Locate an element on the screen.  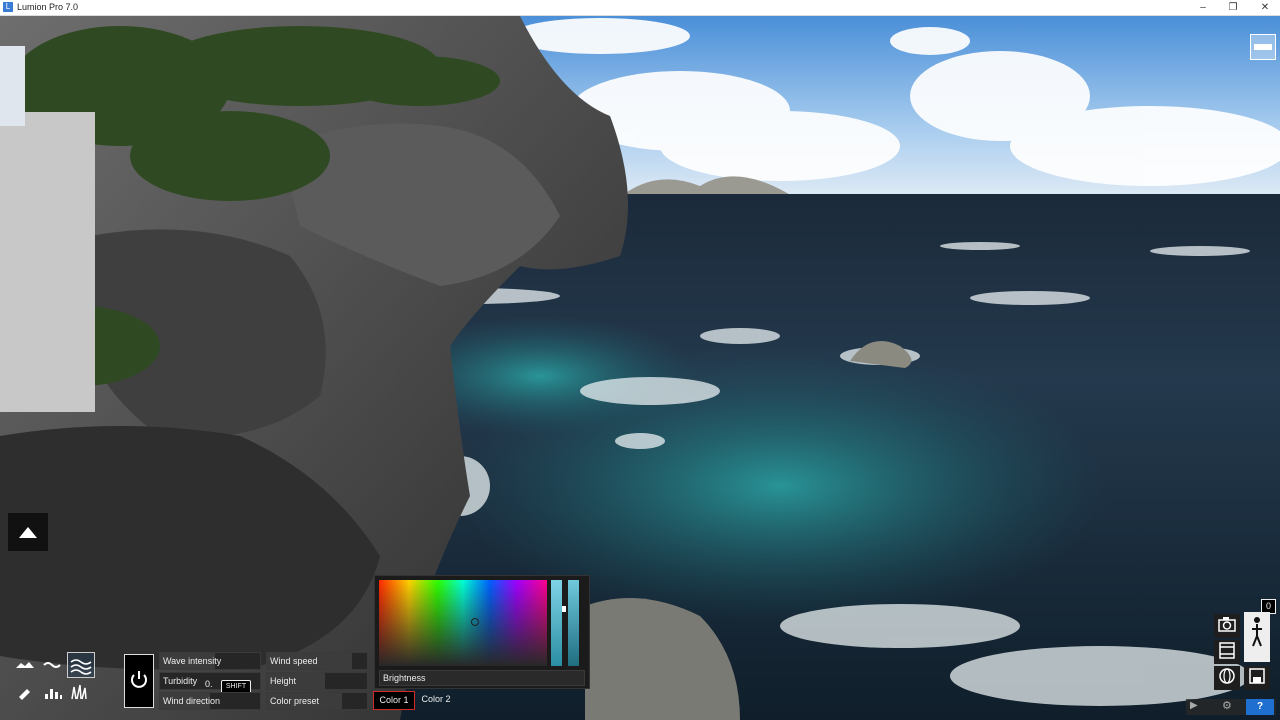
grass-tool is located at coordinates (80, 694).